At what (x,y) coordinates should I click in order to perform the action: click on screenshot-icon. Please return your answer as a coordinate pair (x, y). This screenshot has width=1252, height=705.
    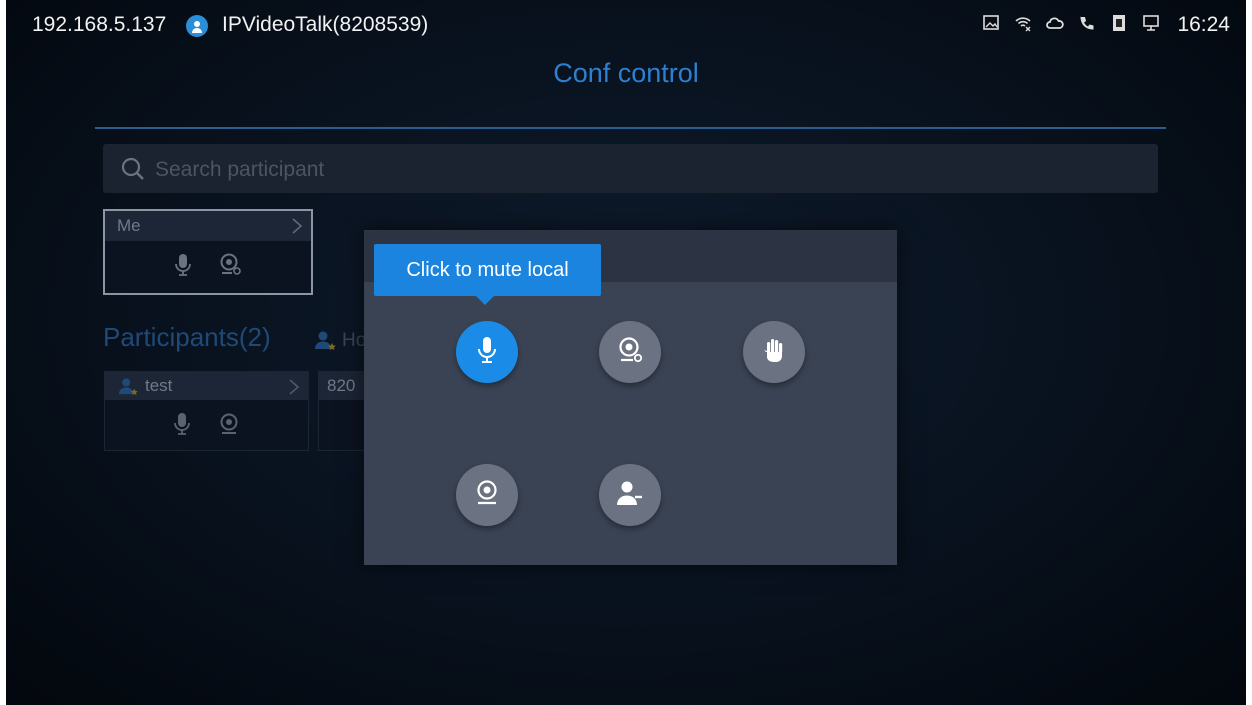
    Looking at the image, I should click on (991, 23).